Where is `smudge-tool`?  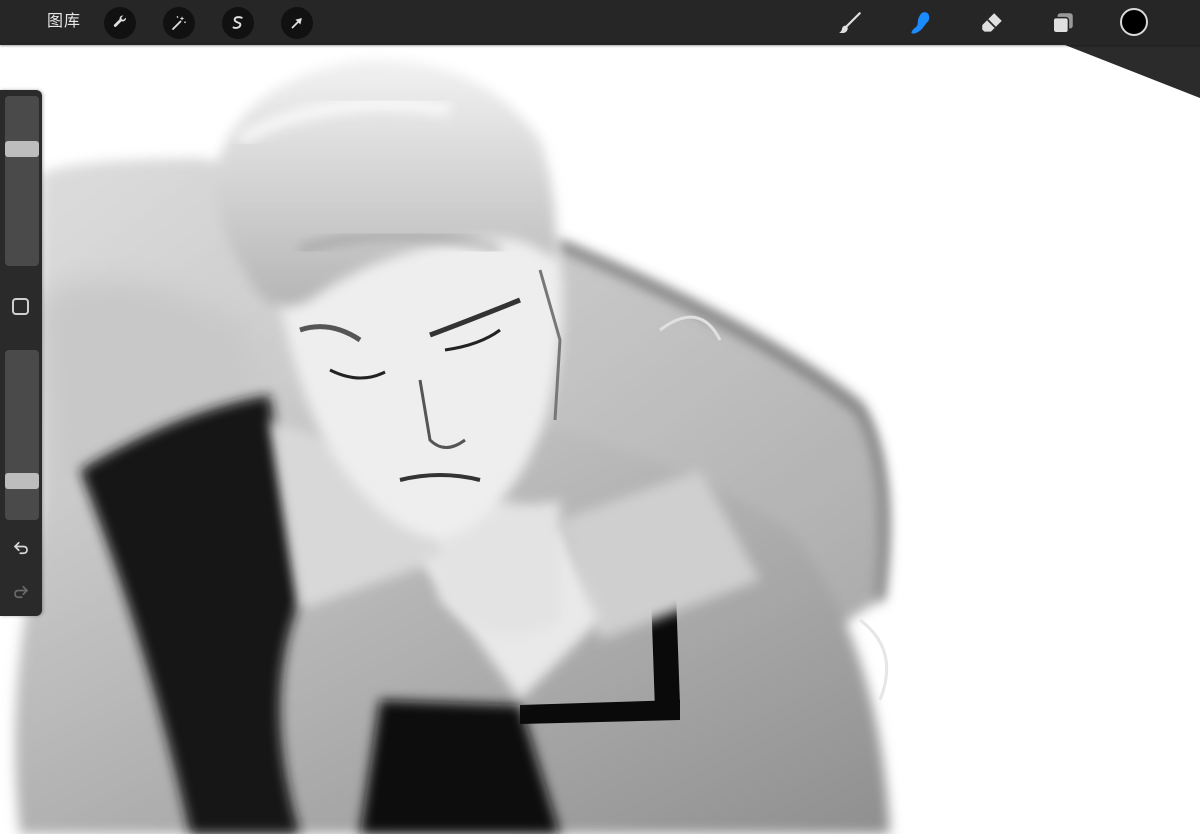 smudge-tool is located at coordinates (921, 23).